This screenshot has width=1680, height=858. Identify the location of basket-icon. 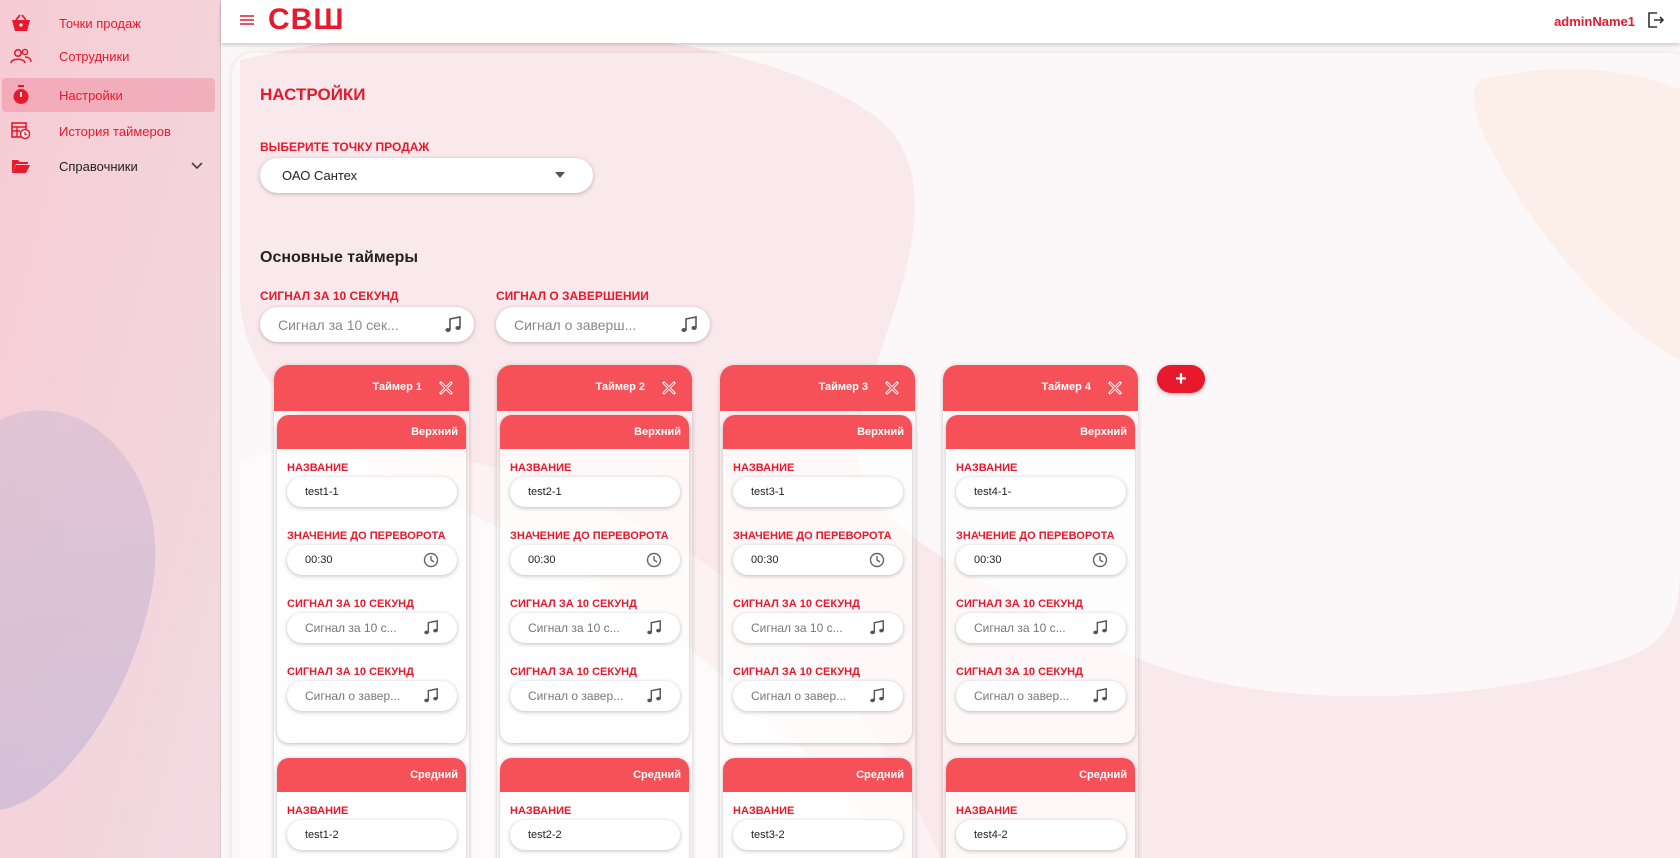
(21, 23).